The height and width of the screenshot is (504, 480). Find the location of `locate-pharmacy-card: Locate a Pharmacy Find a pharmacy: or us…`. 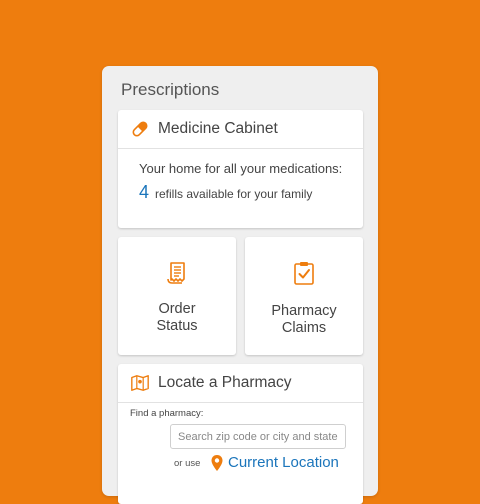

locate-pharmacy-card: Locate a Pharmacy Find a pharmacy: or us… is located at coordinates (240, 434).